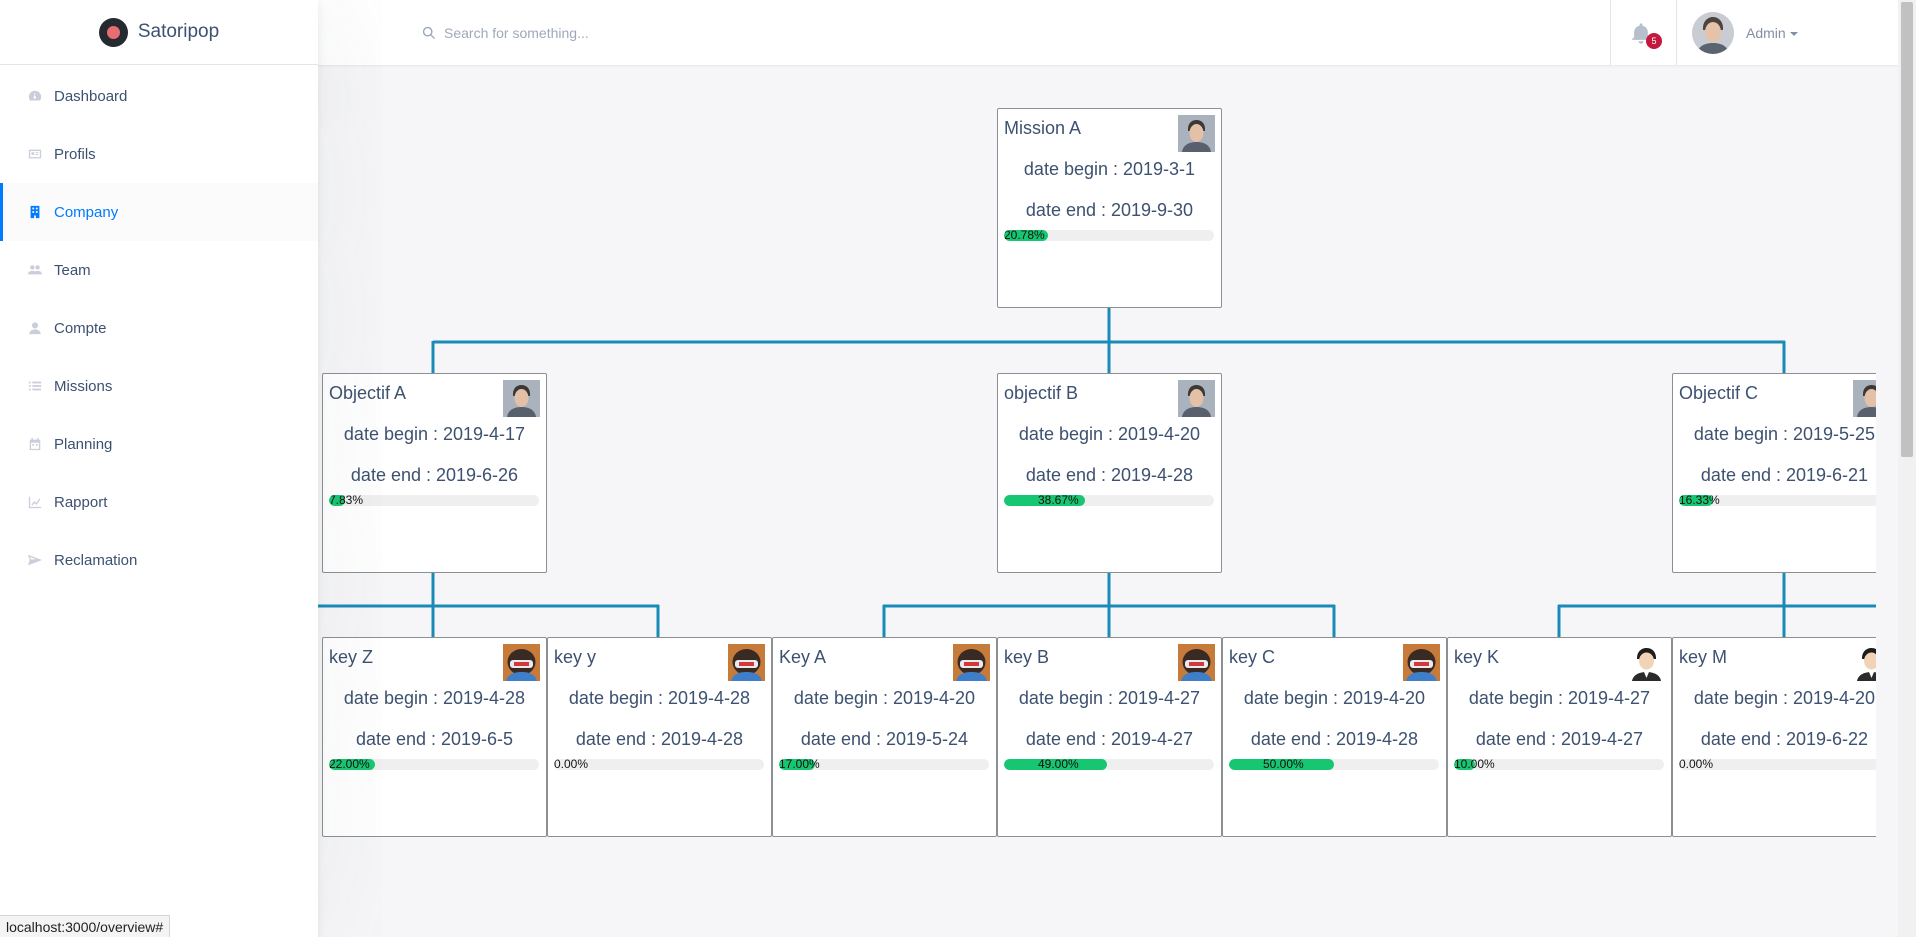 The width and height of the screenshot is (1916, 937). What do you see at coordinates (159, 444) in the screenshot?
I see `sidebar-item-planning: Planning` at bounding box center [159, 444].